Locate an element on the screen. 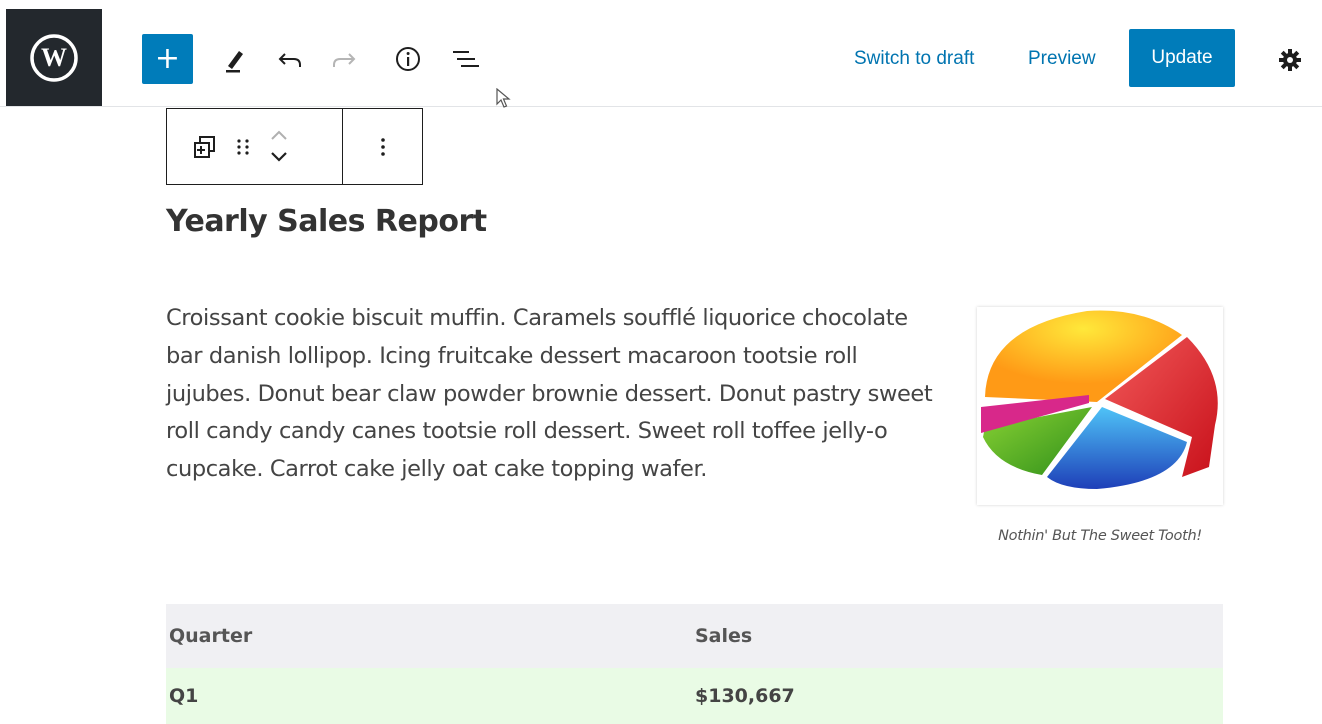 The height and width of the screenshot is (724, 1322). sales-table: Quarter Sales Q1 $130,667 is located at coordinates (694, 664).